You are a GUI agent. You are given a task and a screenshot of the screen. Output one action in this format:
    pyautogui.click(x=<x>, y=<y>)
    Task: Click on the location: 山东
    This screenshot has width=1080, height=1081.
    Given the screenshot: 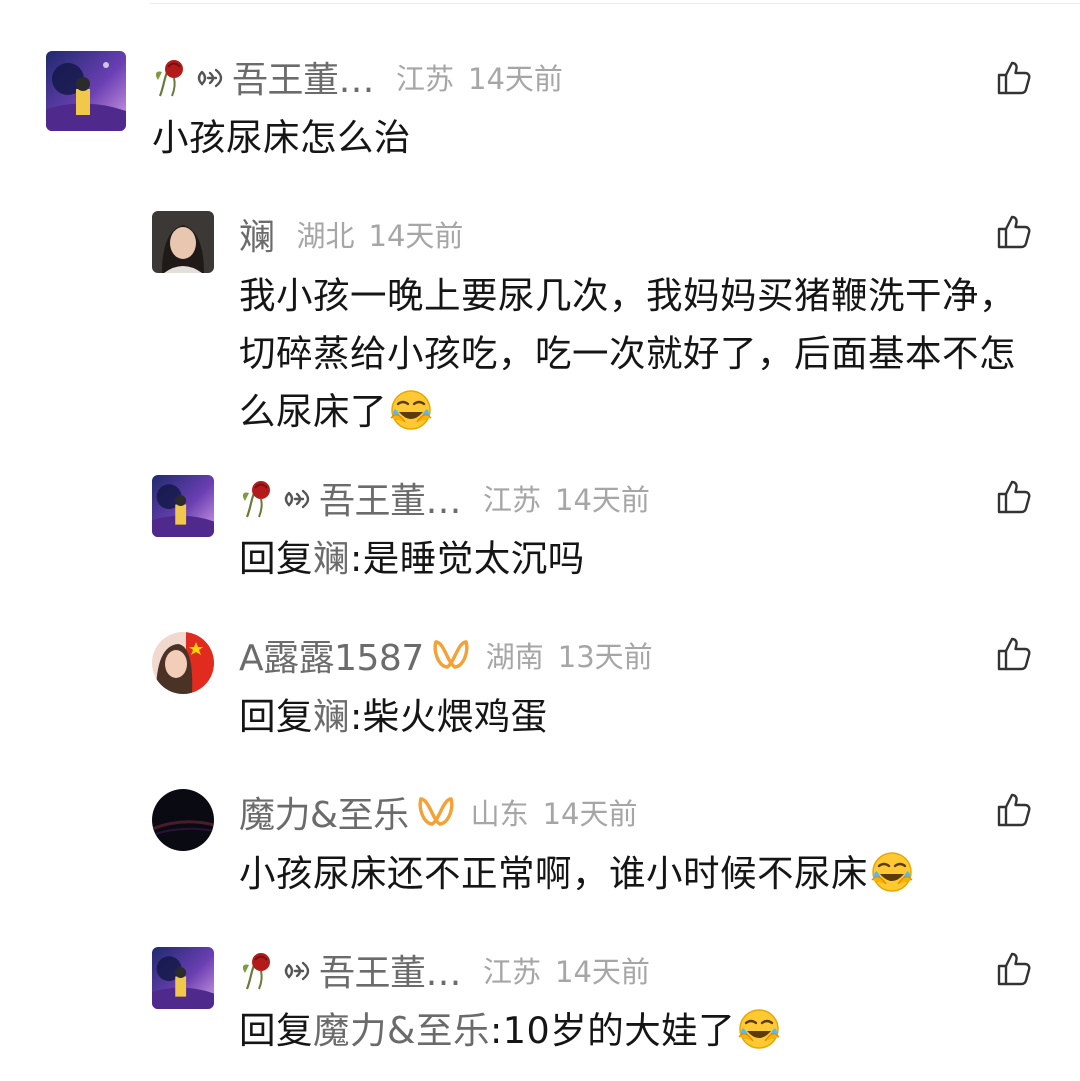 What is the action you would take?
    pyautogui.click(x=499, y=814)
    